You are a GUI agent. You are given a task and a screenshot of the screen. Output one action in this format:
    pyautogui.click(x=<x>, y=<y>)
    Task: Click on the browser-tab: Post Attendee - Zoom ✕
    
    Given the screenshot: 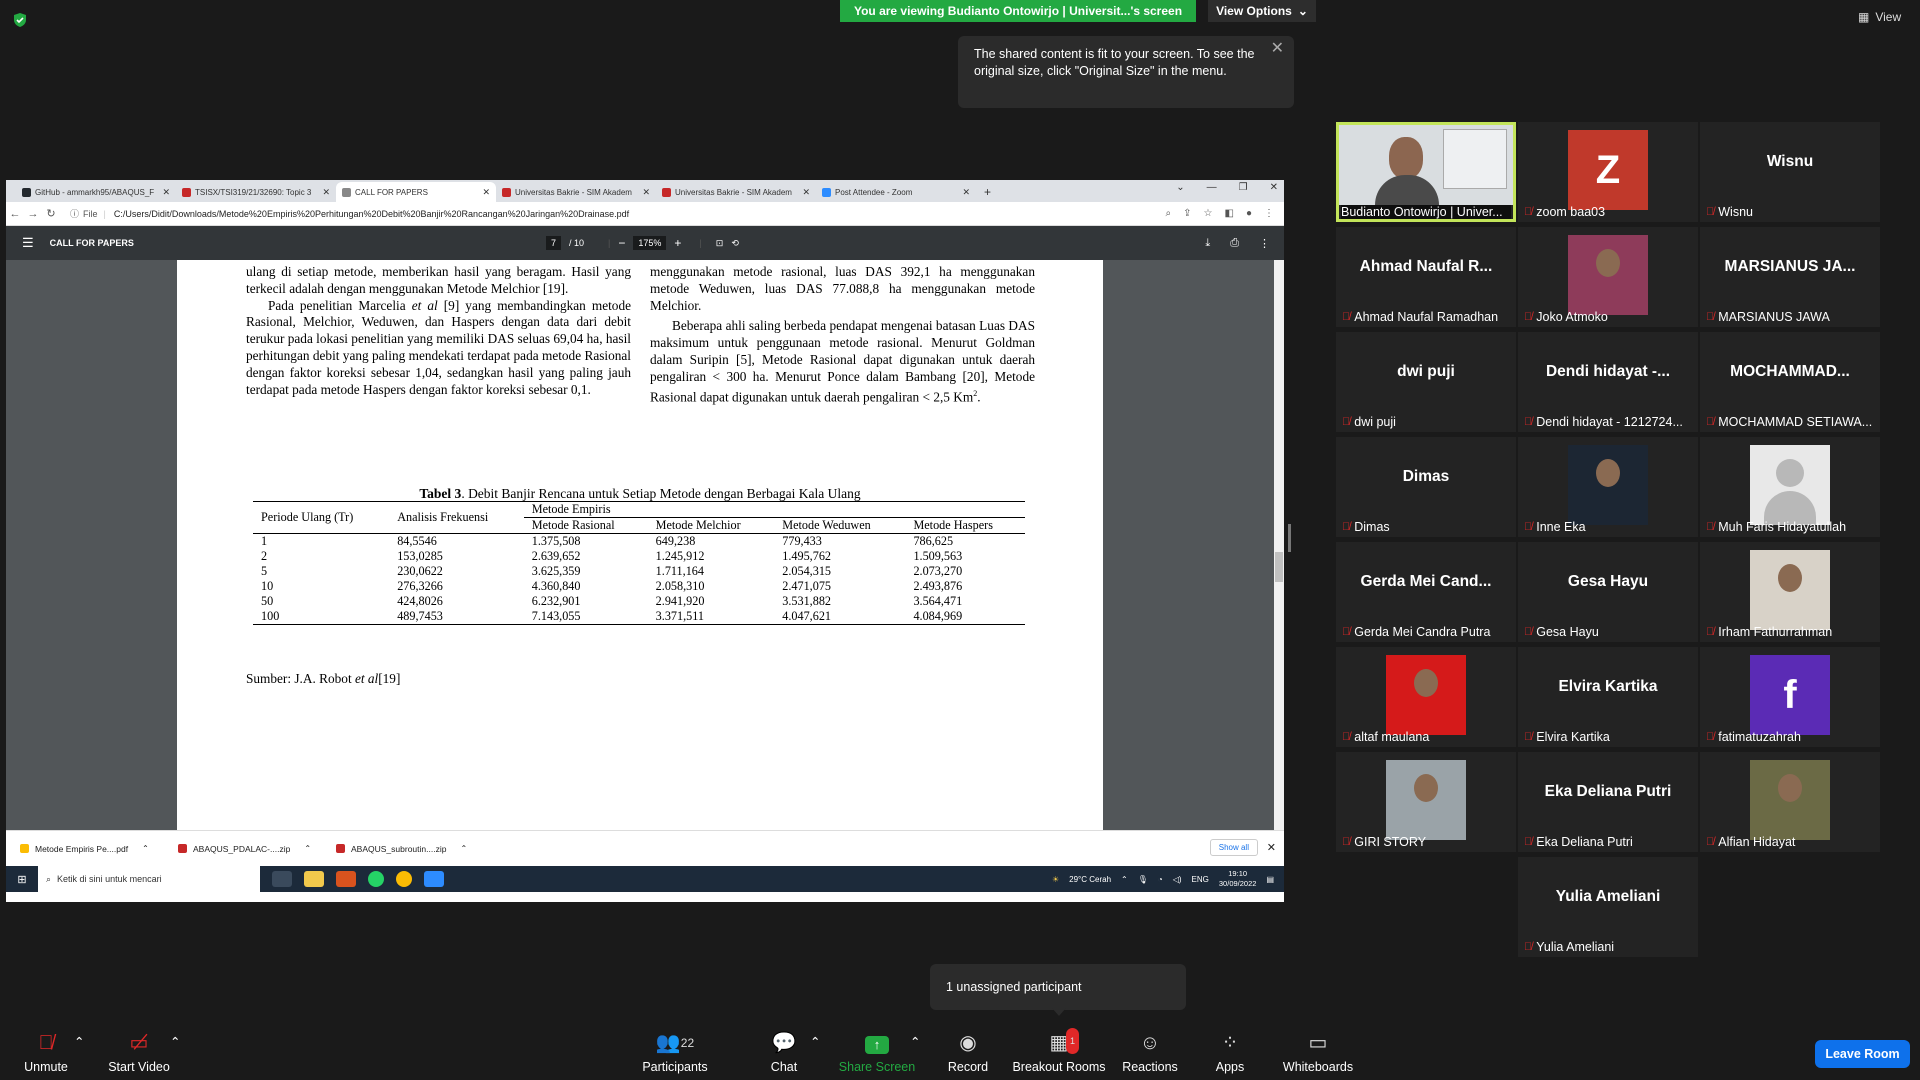 What is the action you would take?
    pyautogui.click(x=896, y=192)
    